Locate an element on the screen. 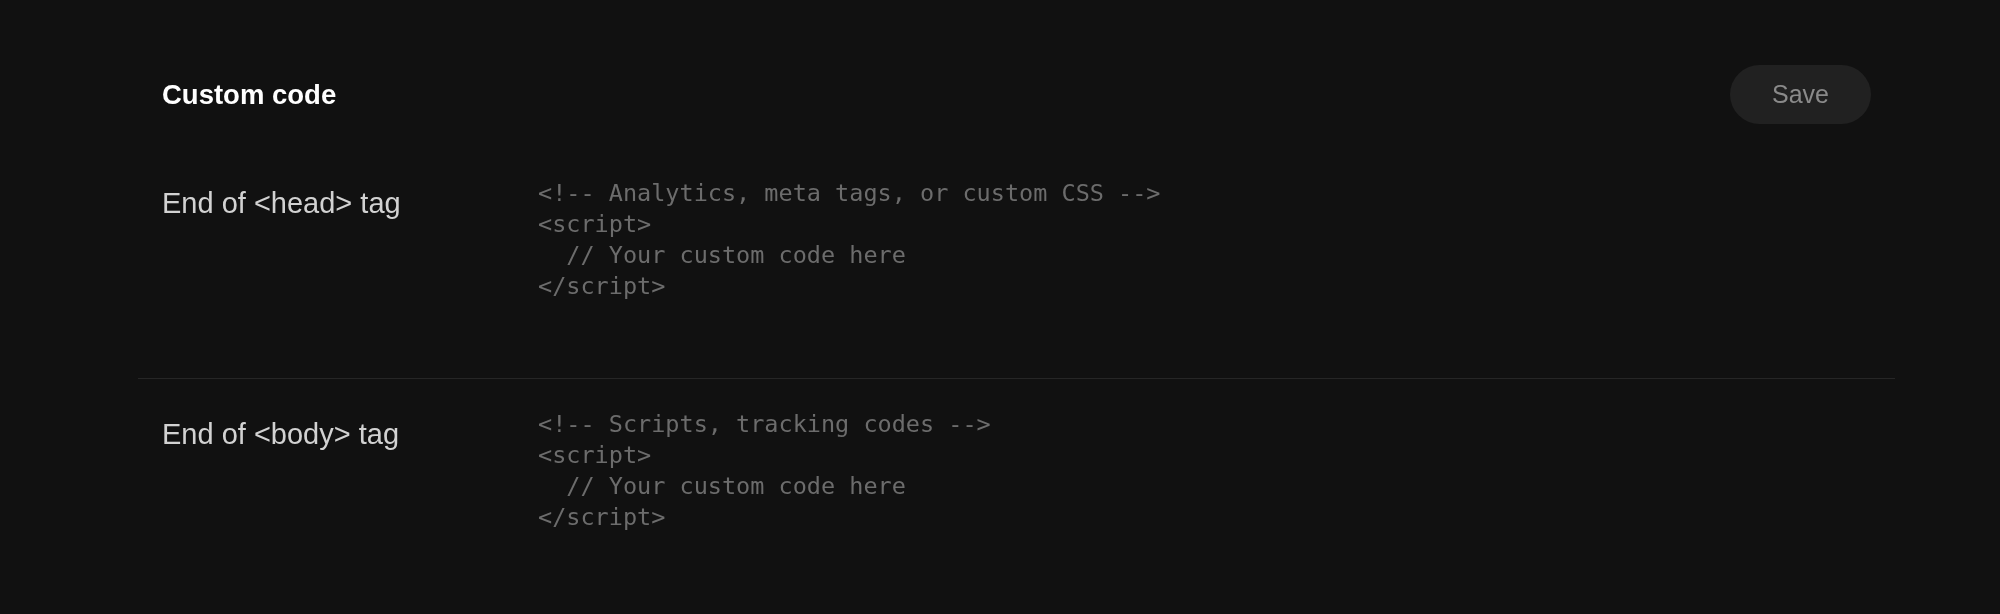 The width and height of the screenshot is (2000, 614). code-editor-field: <!-- Analytics, meta tags, or custom CSS --> <script> // Your custom code here </script> is located at coordinates (988, 263).